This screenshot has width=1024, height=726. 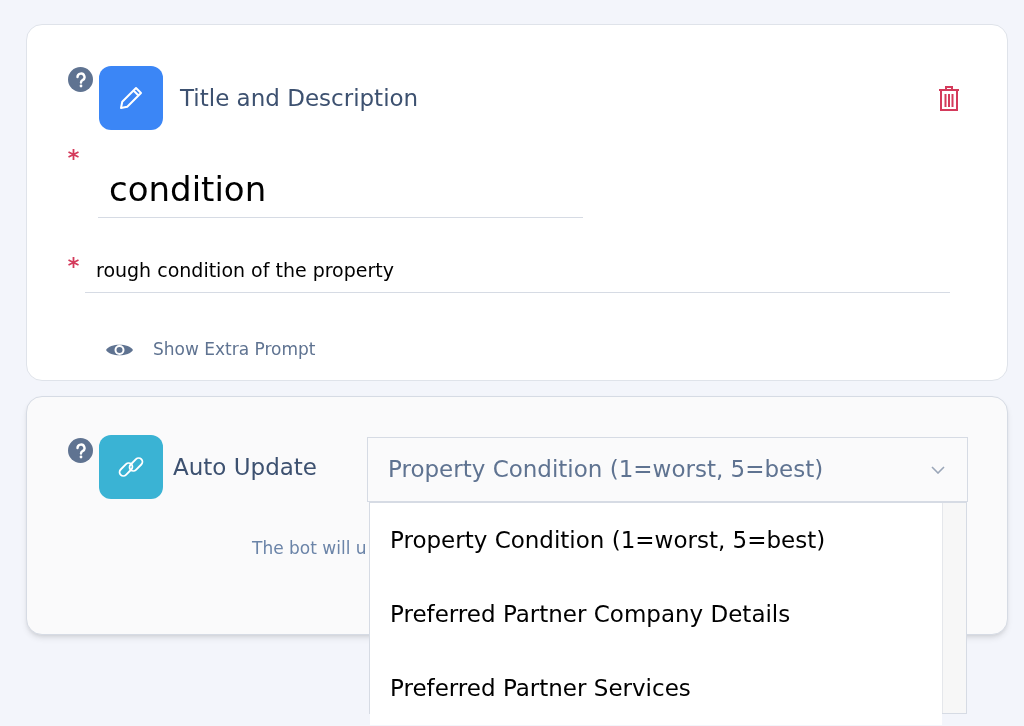 I want to click on delete-icon, so click(x=949, y=98).